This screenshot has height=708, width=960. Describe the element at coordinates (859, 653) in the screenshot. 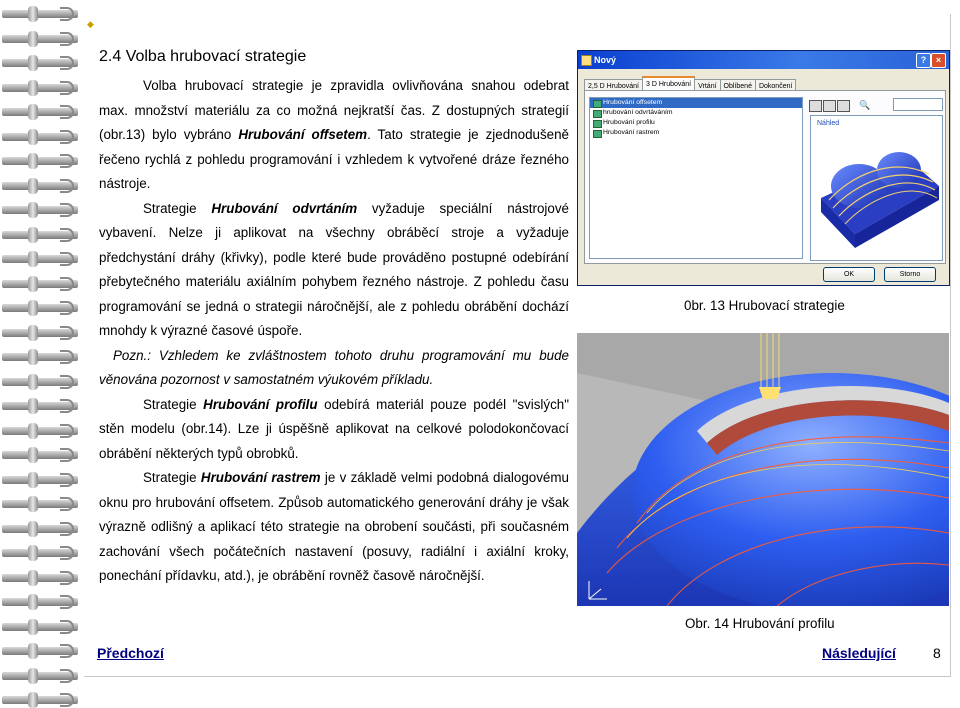

I see `next-link: Následující` at that location.